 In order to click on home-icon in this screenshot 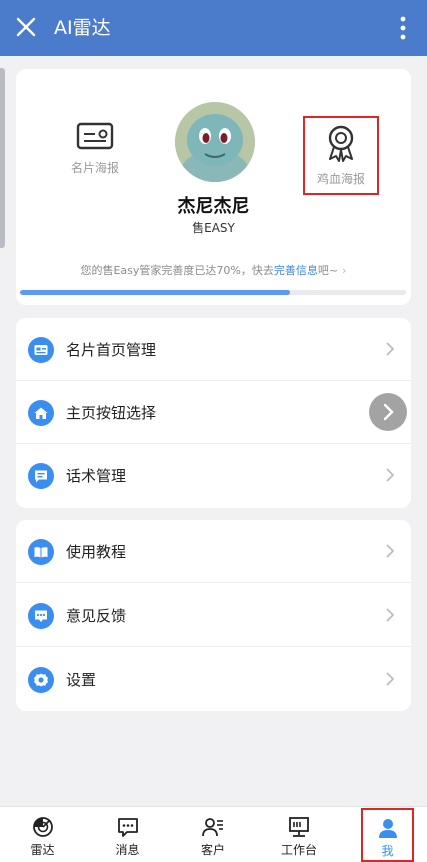, I will do `click(41, 413)`.